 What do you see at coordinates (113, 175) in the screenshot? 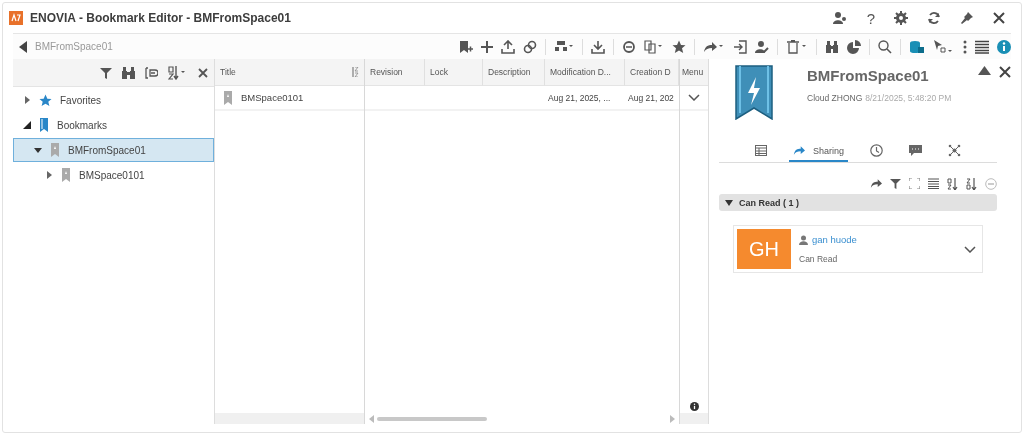
I see `tree-item: BMSpace0101` at bounding box center [113, 175].